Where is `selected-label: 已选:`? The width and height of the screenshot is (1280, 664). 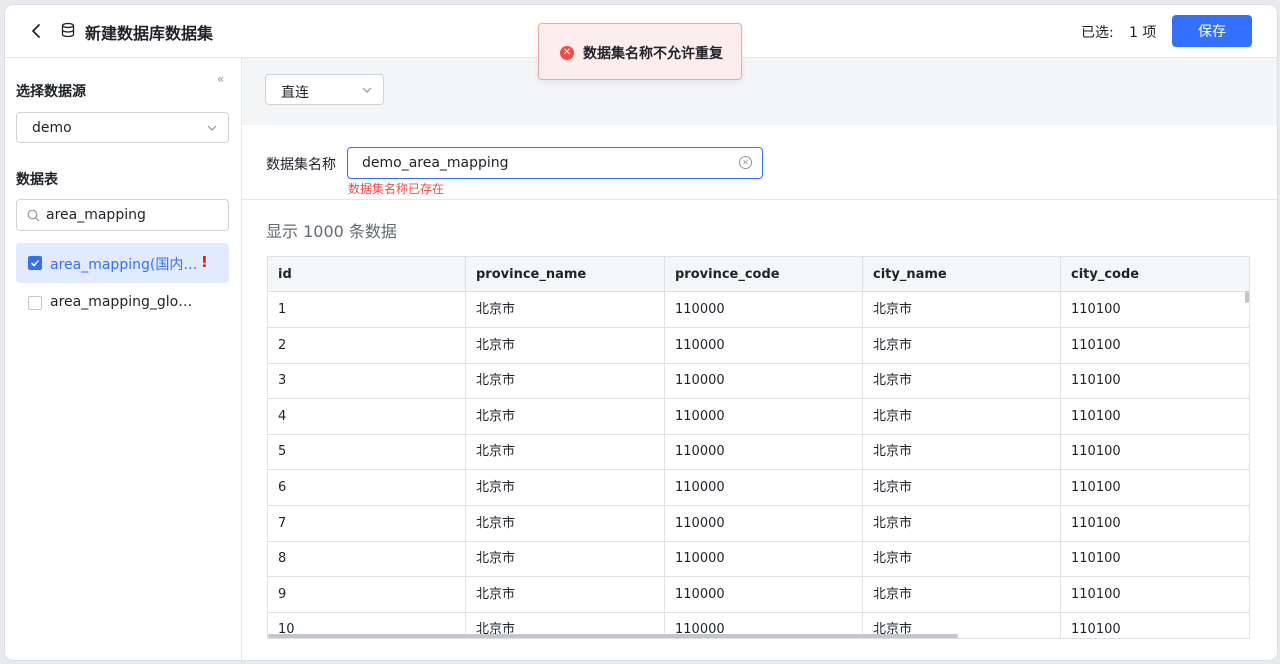 selected-label: 已选: is located at coordinates (1097, 33).